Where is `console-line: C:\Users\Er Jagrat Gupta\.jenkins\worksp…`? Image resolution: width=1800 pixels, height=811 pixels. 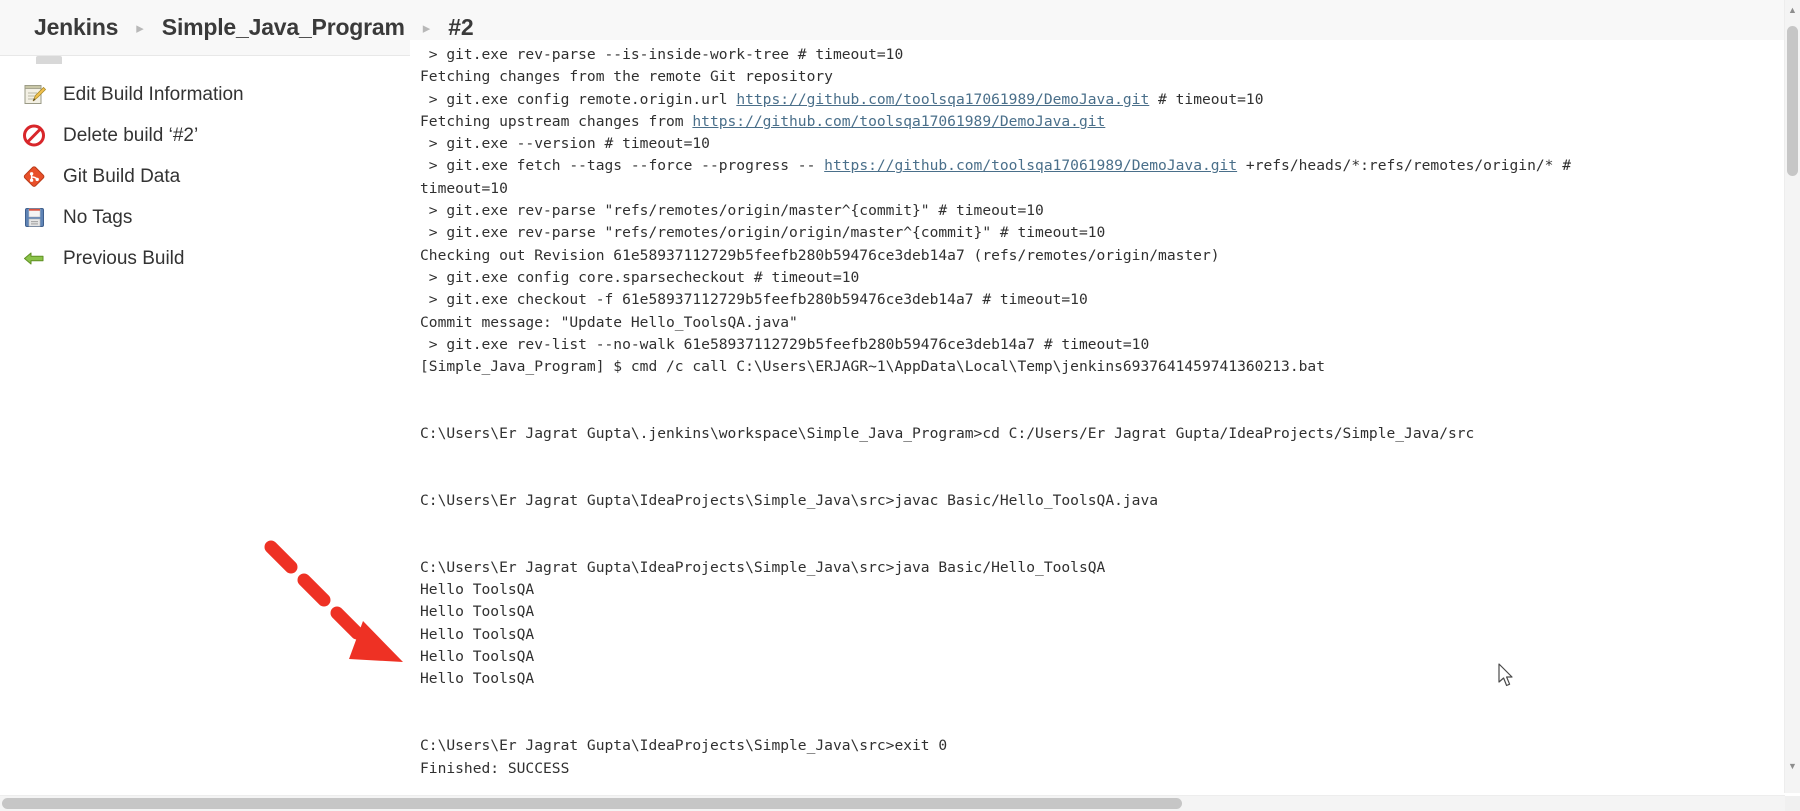
console-line: C:\Users\Er Jagrat Gupta\.jenkins\worksp… is located at coordinates (947, 434).